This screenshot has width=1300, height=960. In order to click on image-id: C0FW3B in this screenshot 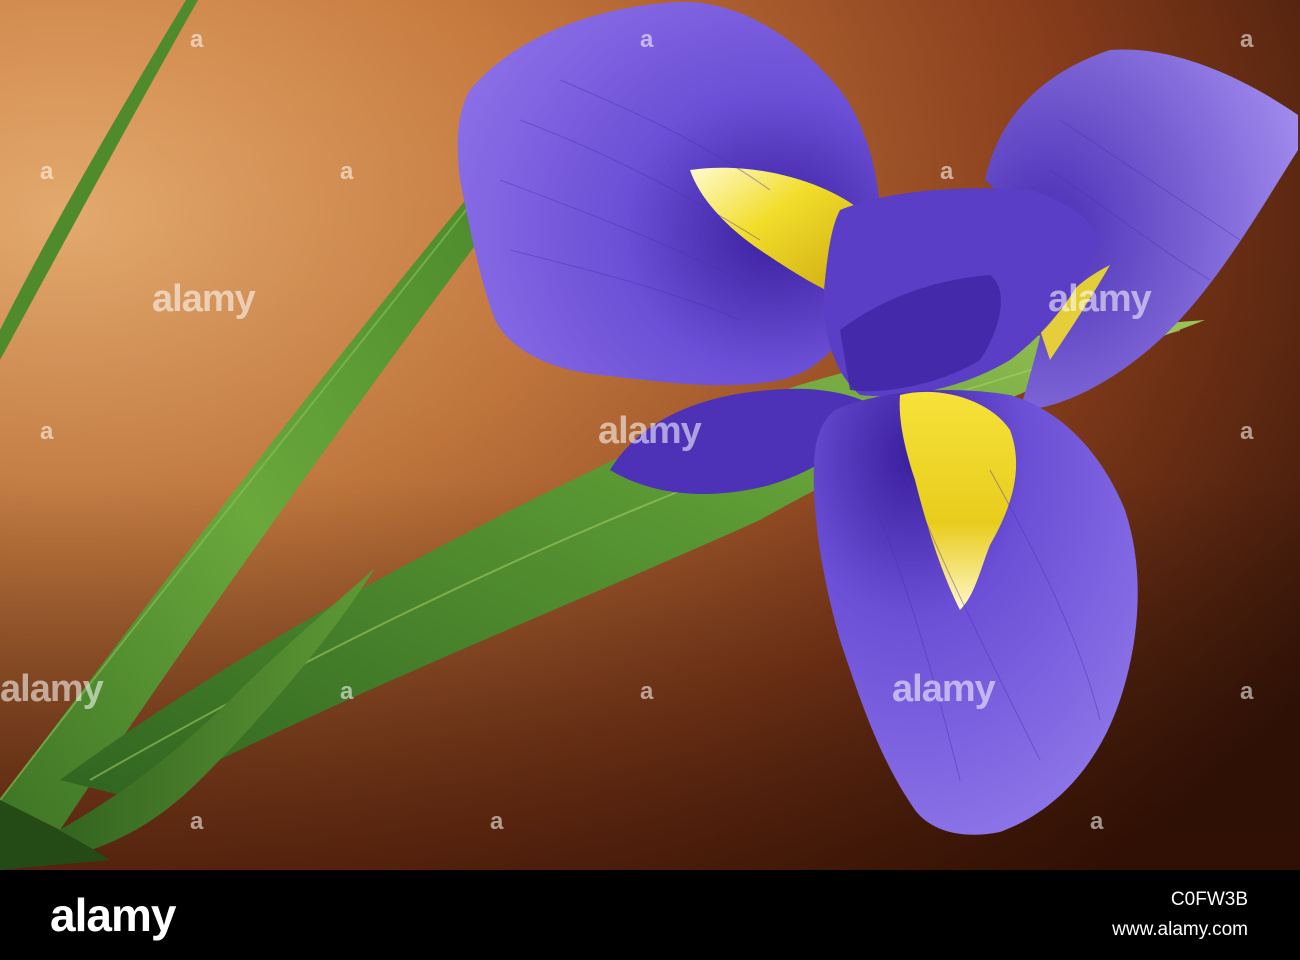, I will do `click(1209, 899)`.